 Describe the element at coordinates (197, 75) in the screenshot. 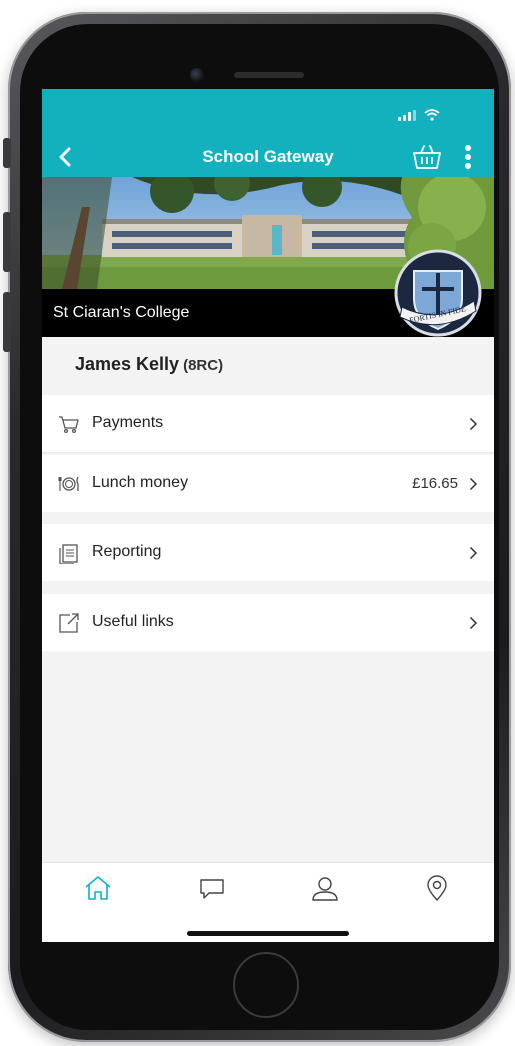

I see `front-camera` at that location.